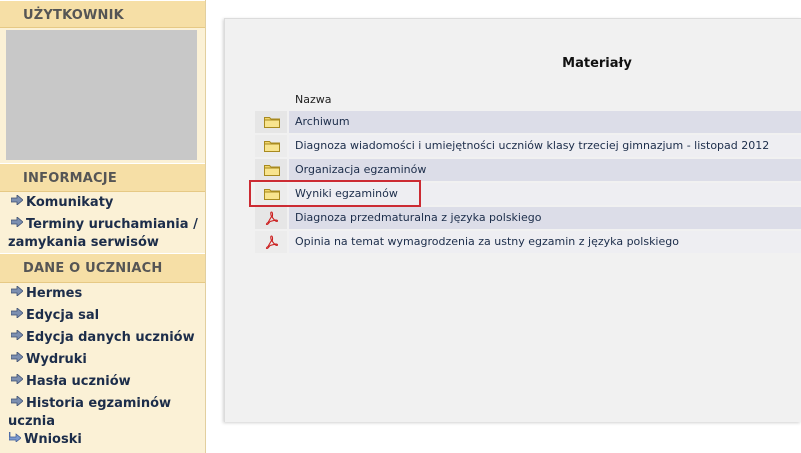 The image size is (801, 453). I want to click on nav-item-edycja-danych-uczniow: Edycja danych uczniów, so click(103, 338).